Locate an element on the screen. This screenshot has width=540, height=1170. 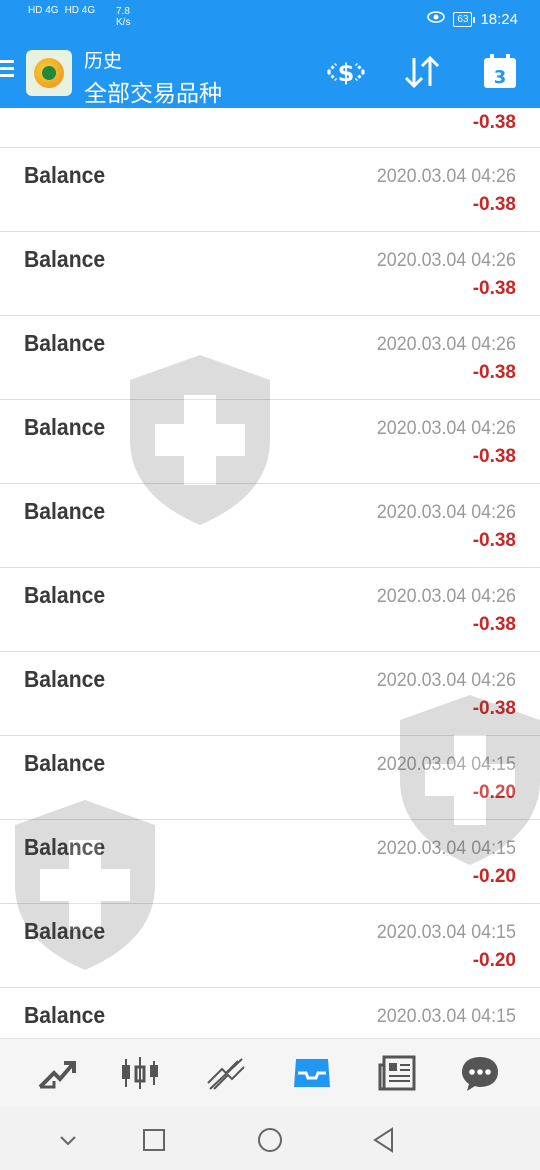
chat-icon is located at coordinates (480, 1073).